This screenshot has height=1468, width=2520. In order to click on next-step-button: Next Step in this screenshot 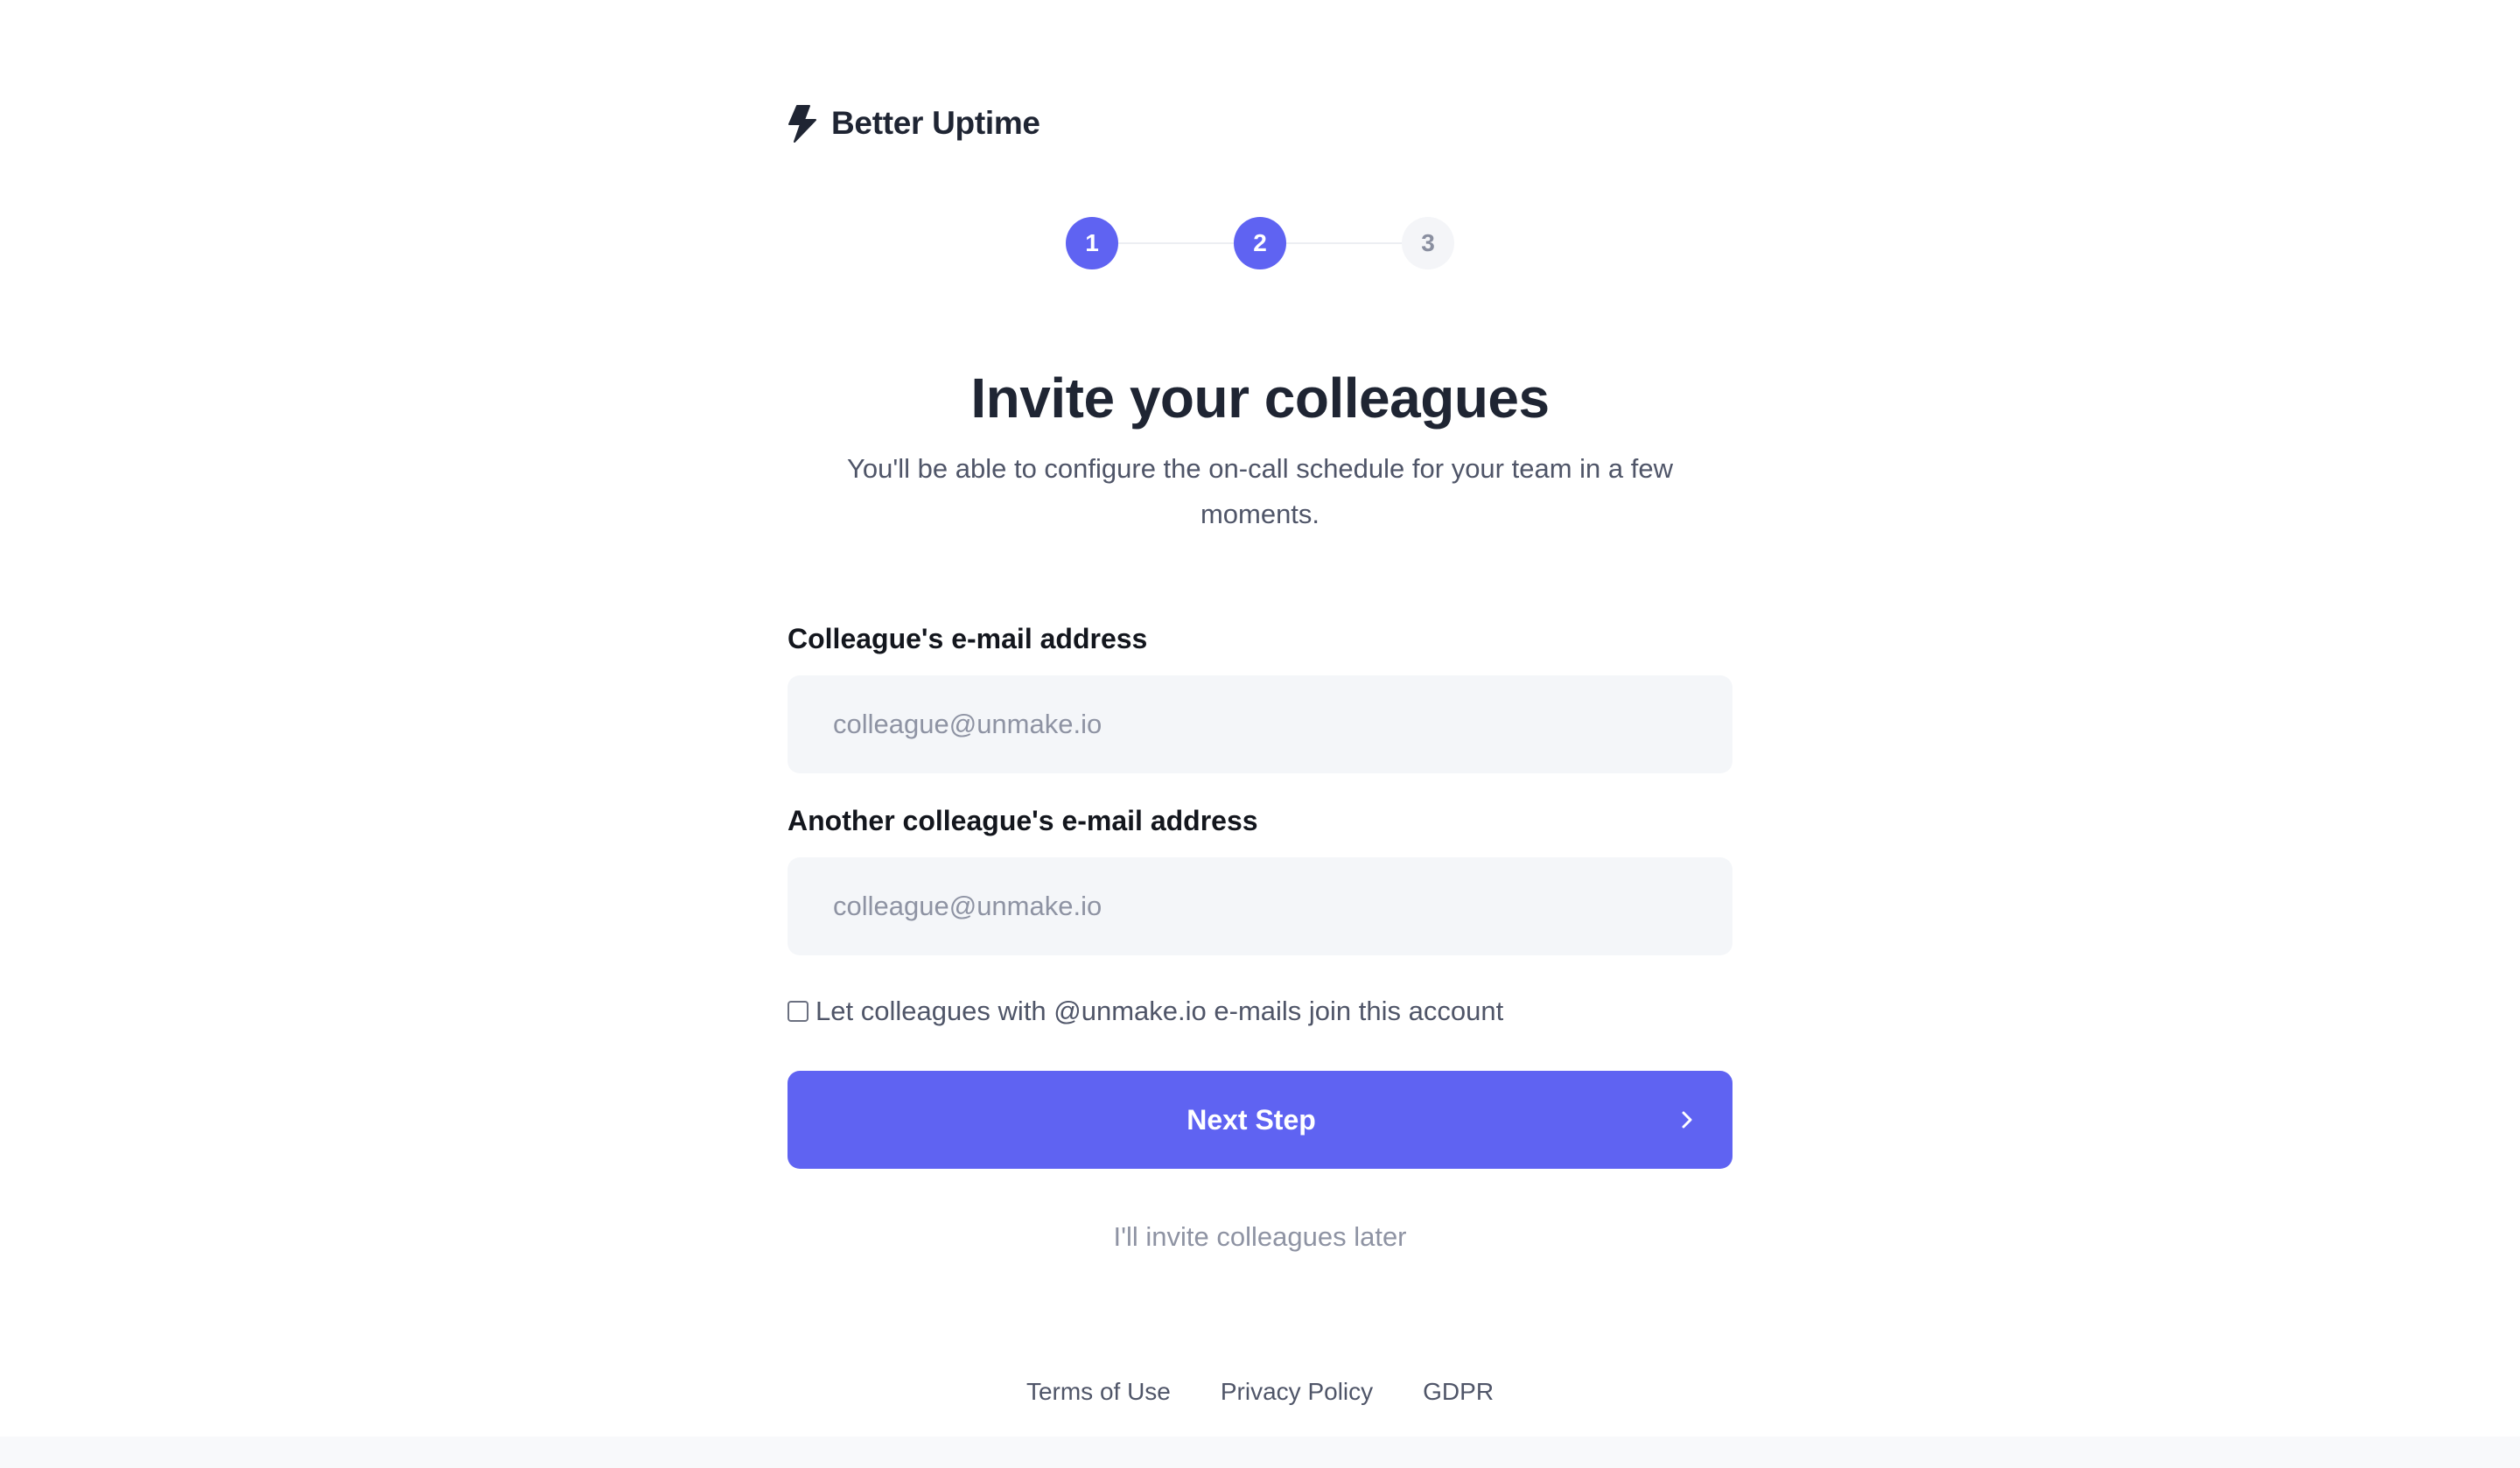, I will do `click(1260, 1120)`.